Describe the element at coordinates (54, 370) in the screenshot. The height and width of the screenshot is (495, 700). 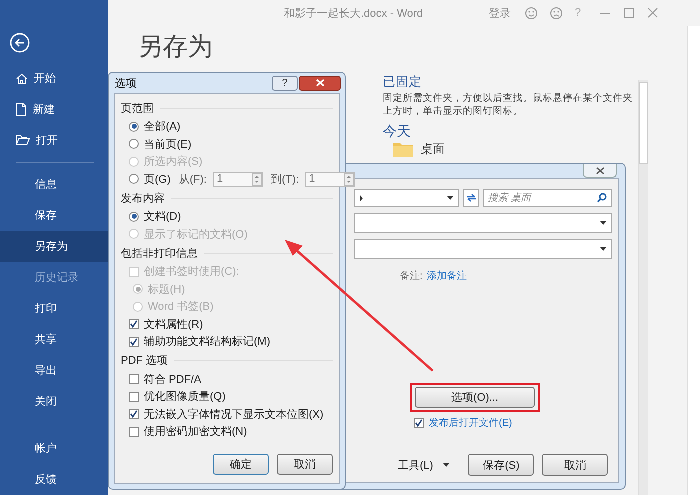
I see `sidebar-item: 导出` at that location.